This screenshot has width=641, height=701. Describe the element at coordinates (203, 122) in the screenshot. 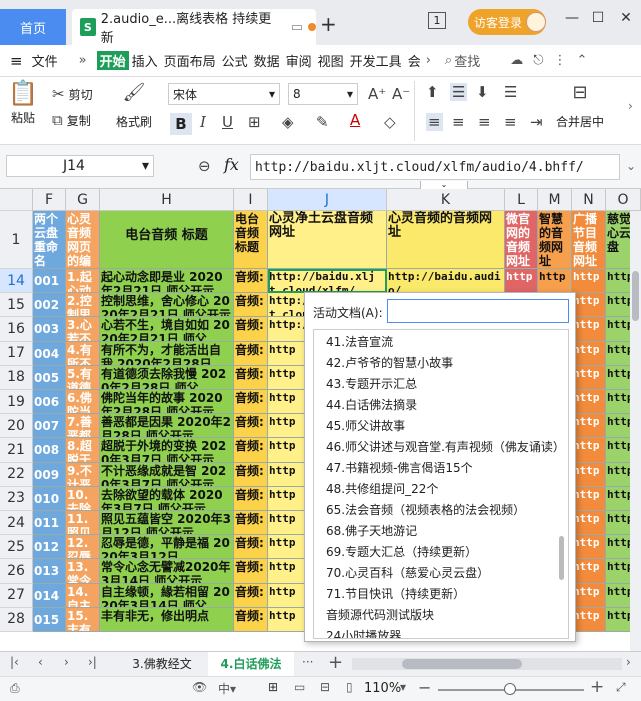

I see `italic-icon: I` at that location.